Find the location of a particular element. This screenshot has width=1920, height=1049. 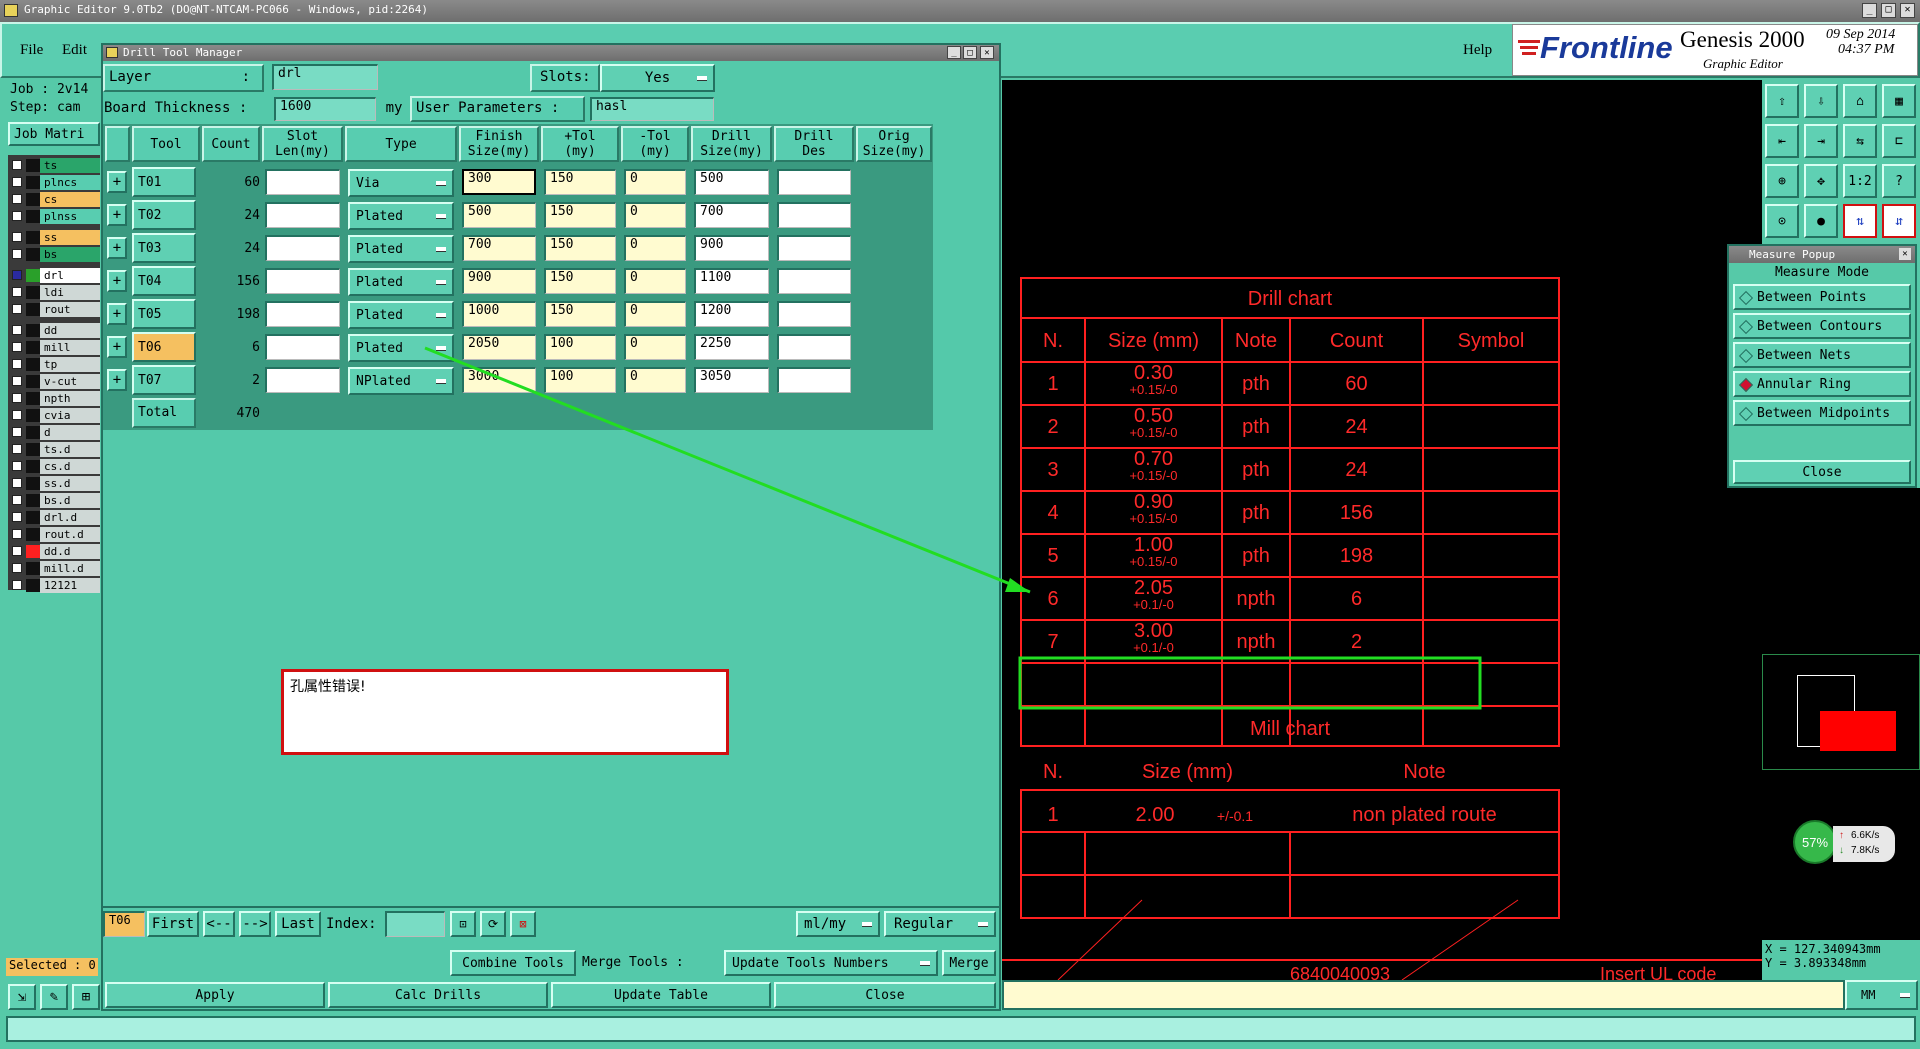

apply-button: Apply is located at coordinates (215, 995).